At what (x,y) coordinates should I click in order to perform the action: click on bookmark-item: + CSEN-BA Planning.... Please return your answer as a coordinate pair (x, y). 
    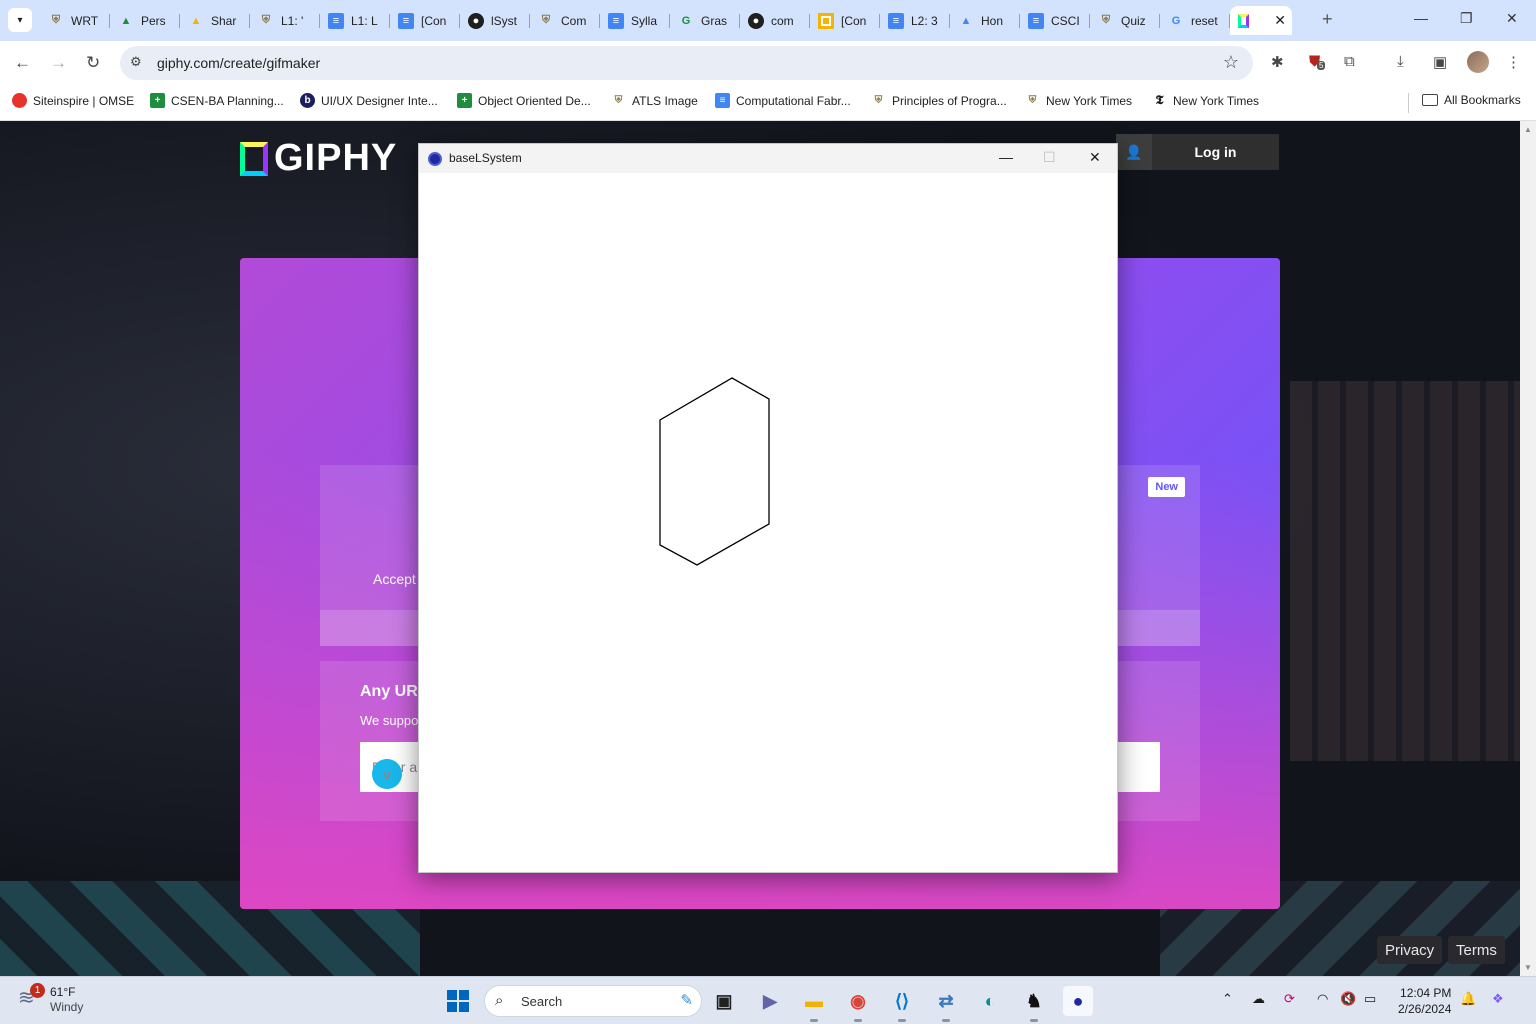
    Looking at the image, I should click on (217, 100).